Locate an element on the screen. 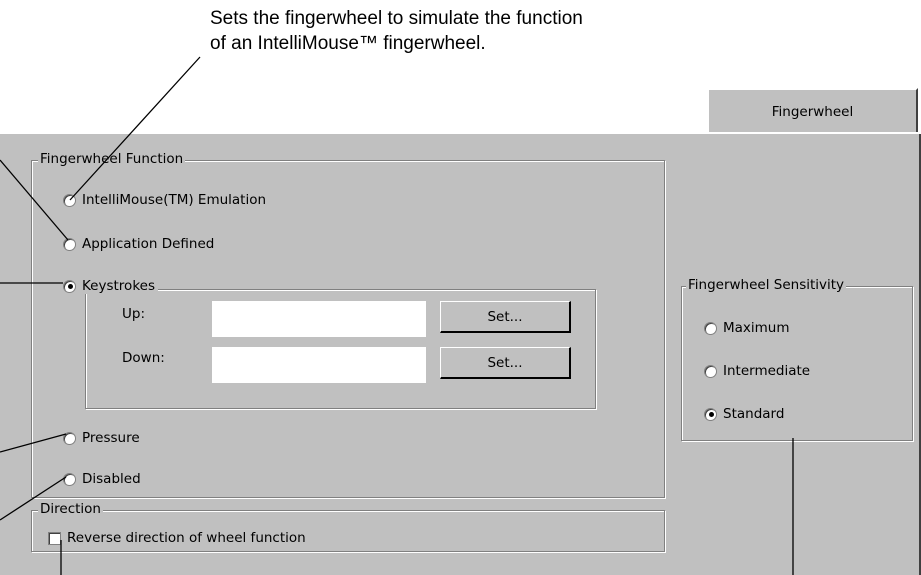 The image size is (921, 575). tab-fingerwheel: Fingerwheel is located at coordinates (812, 111).